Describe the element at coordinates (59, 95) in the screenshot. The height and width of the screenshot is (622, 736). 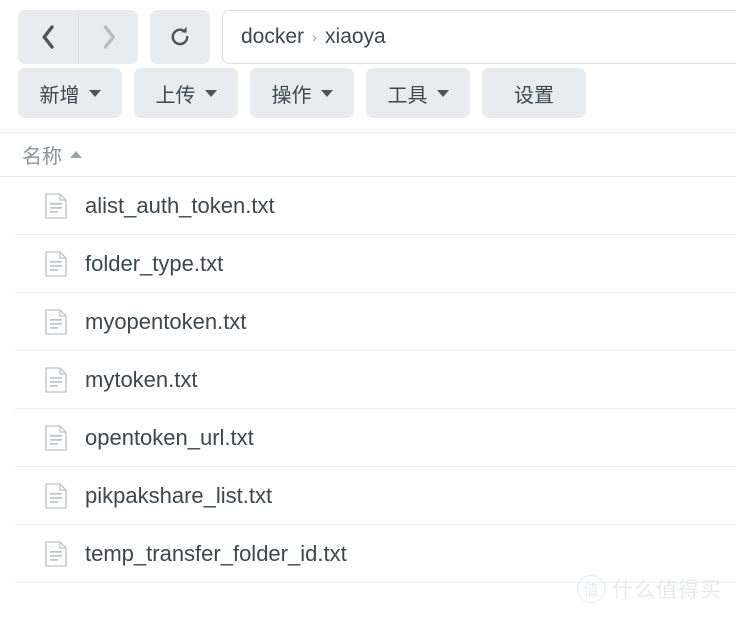
I see `new-button-label: 新增` at that location.